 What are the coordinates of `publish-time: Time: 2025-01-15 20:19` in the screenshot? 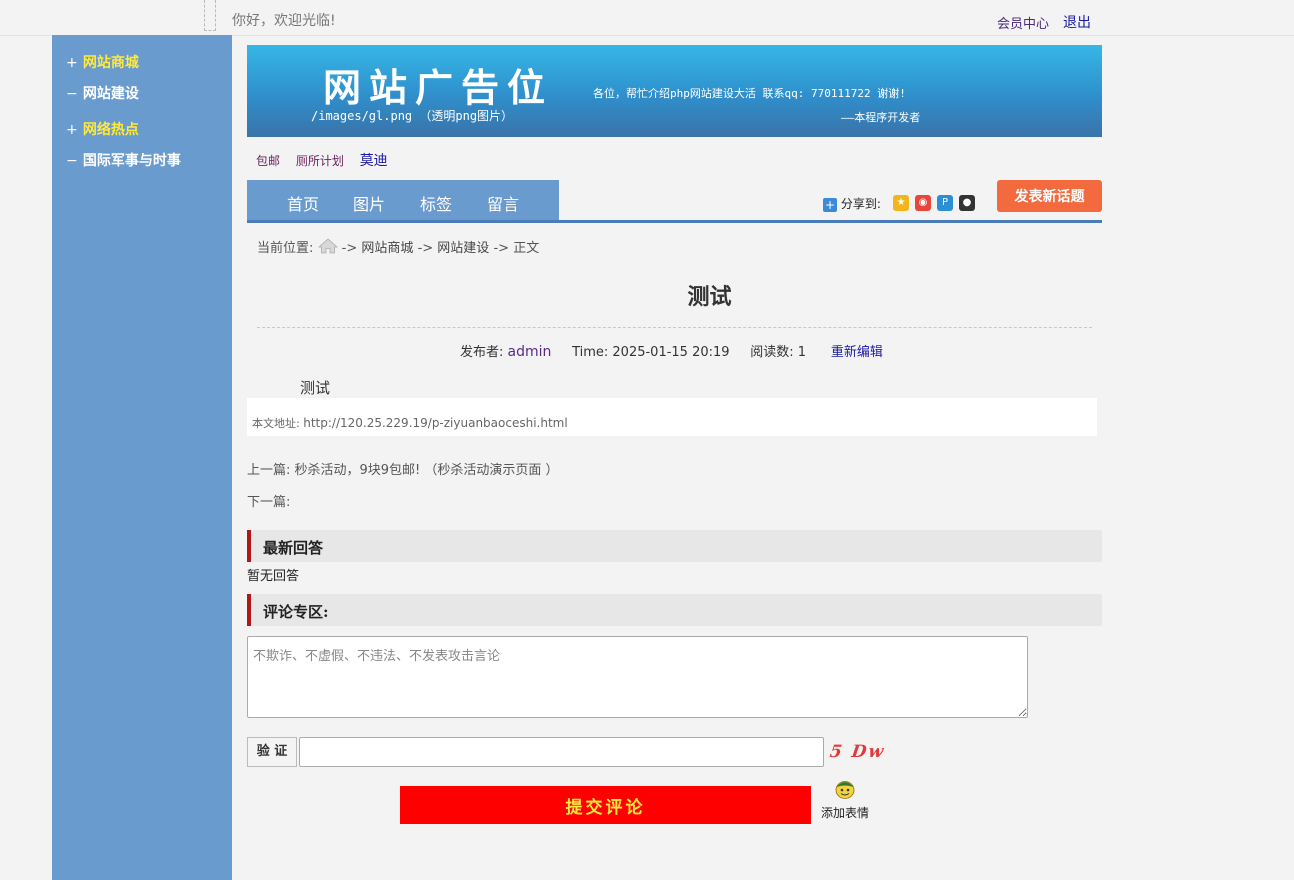 It's located at (651, 352).